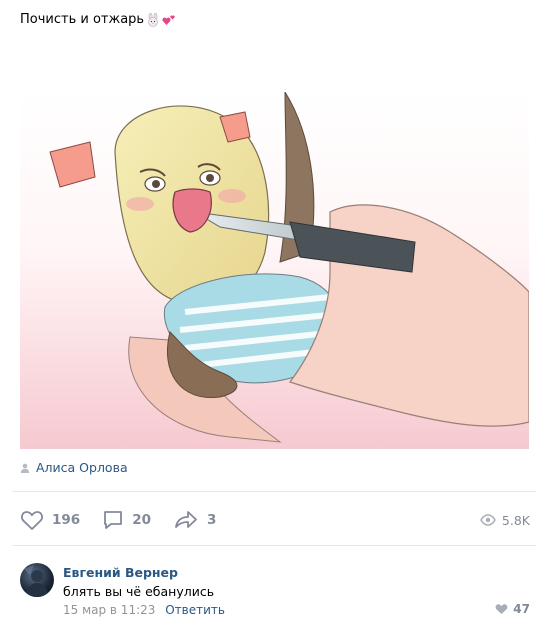 The width and height of the screenshot is (548, 624). Describe the element at coordinates (25, 468) in the screenshot. I see `user-icon` at that location.